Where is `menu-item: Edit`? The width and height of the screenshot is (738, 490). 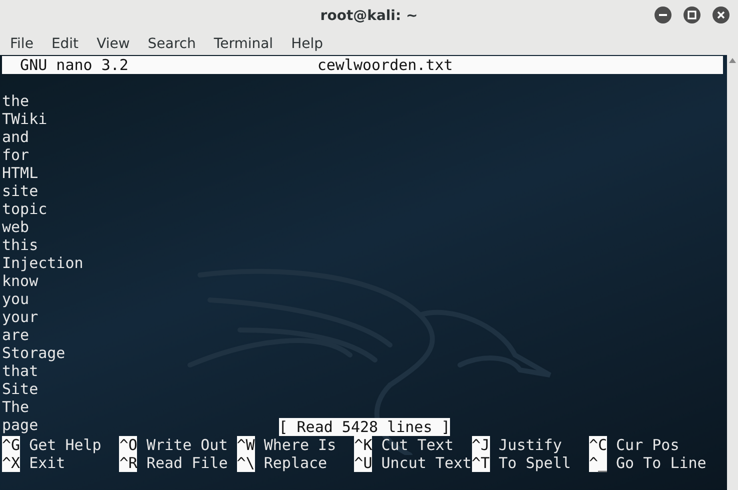
menu-item: Edit is located at coordinates (65, 44).